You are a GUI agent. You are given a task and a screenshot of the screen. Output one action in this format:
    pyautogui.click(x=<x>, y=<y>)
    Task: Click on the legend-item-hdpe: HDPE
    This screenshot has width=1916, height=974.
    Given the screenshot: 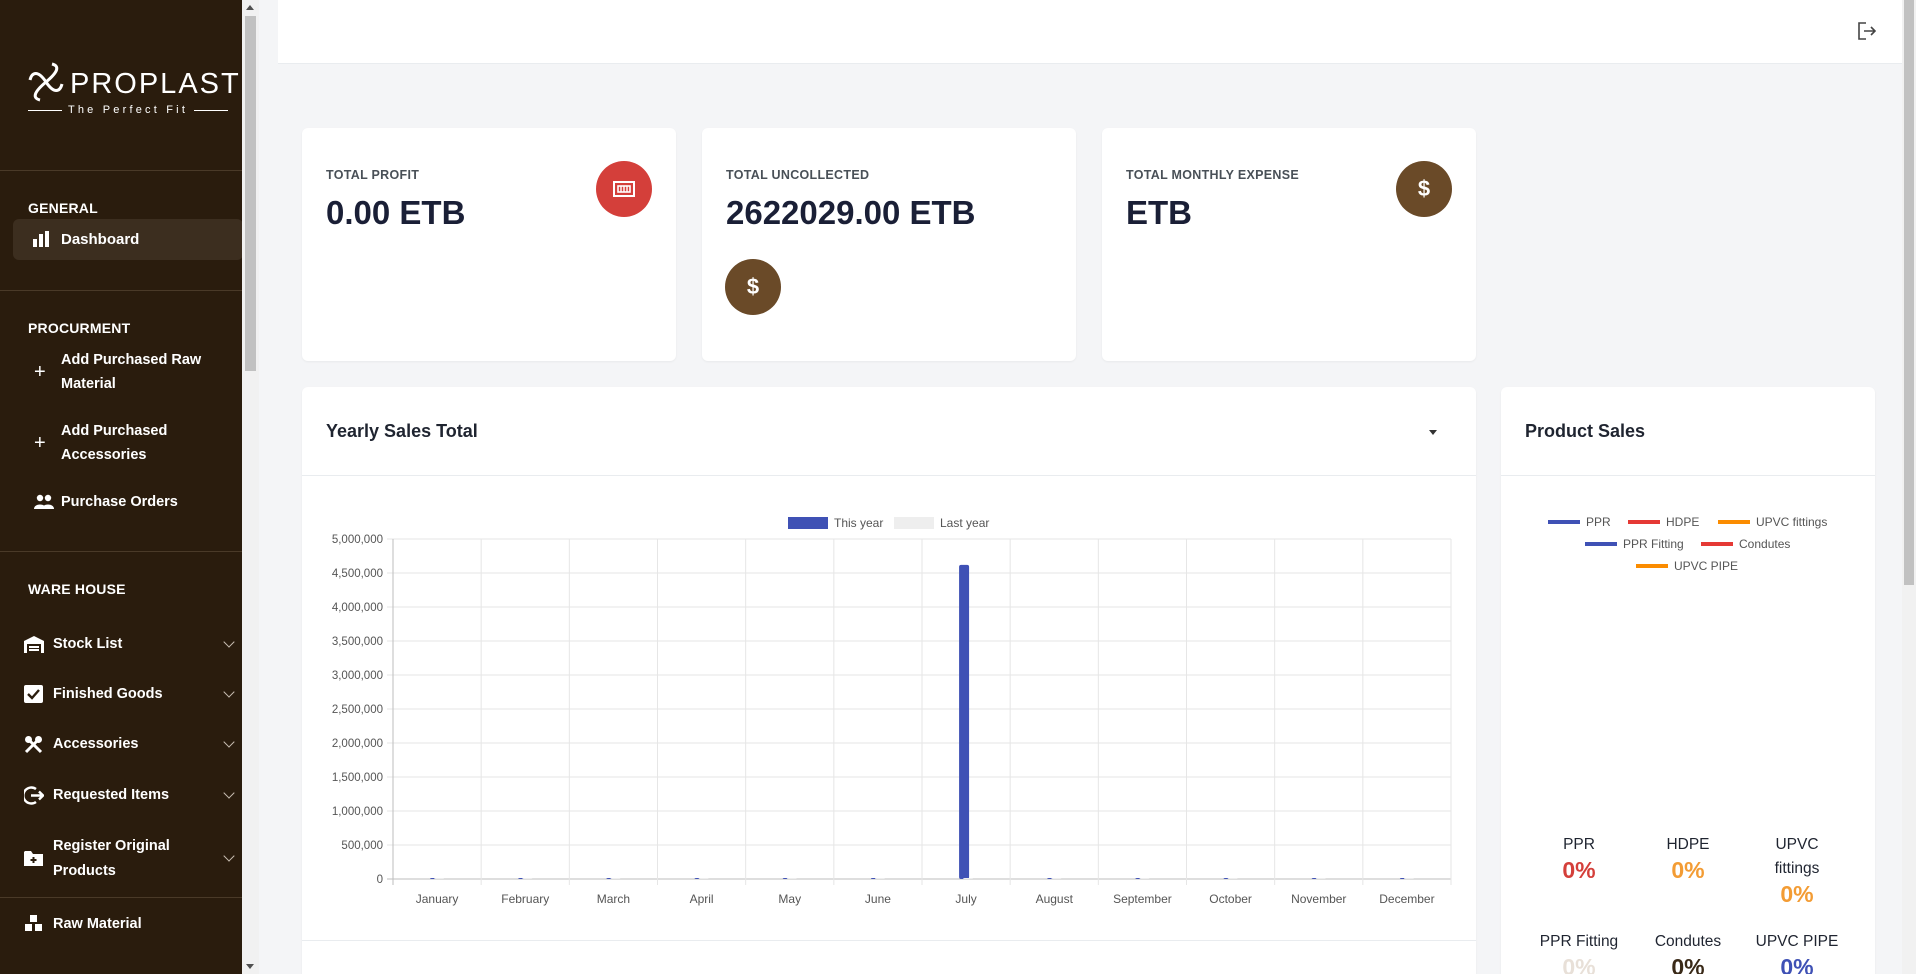 What is the action you would take?
    pyautogui.click(x=1663, y=522)
    